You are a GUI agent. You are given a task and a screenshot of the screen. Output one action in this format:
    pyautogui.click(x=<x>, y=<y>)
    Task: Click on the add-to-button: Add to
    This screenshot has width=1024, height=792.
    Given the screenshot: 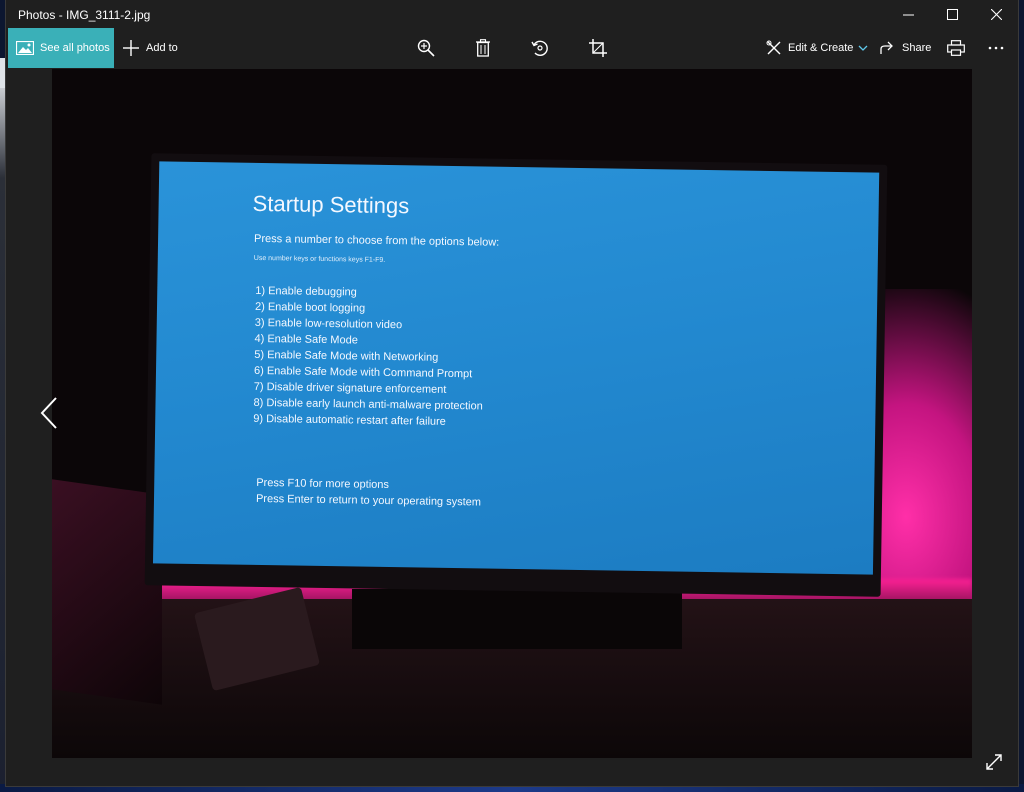 What is the action you would take?
    pyautogui.click(x=150, y=48)
    